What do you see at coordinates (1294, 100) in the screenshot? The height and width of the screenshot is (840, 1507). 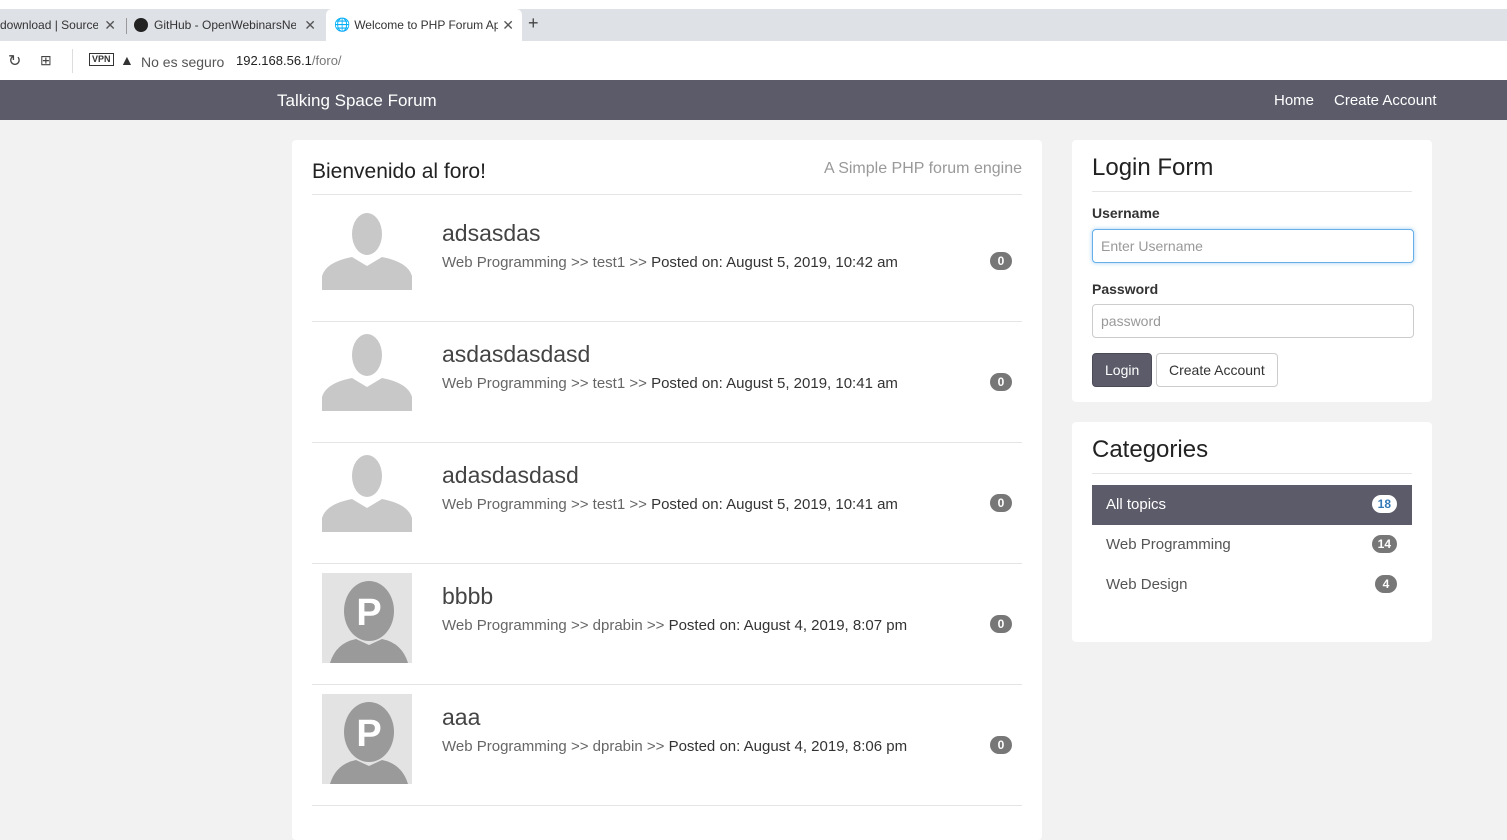 I see `nav-link-home: Home` at bounding box center [1294, 100].